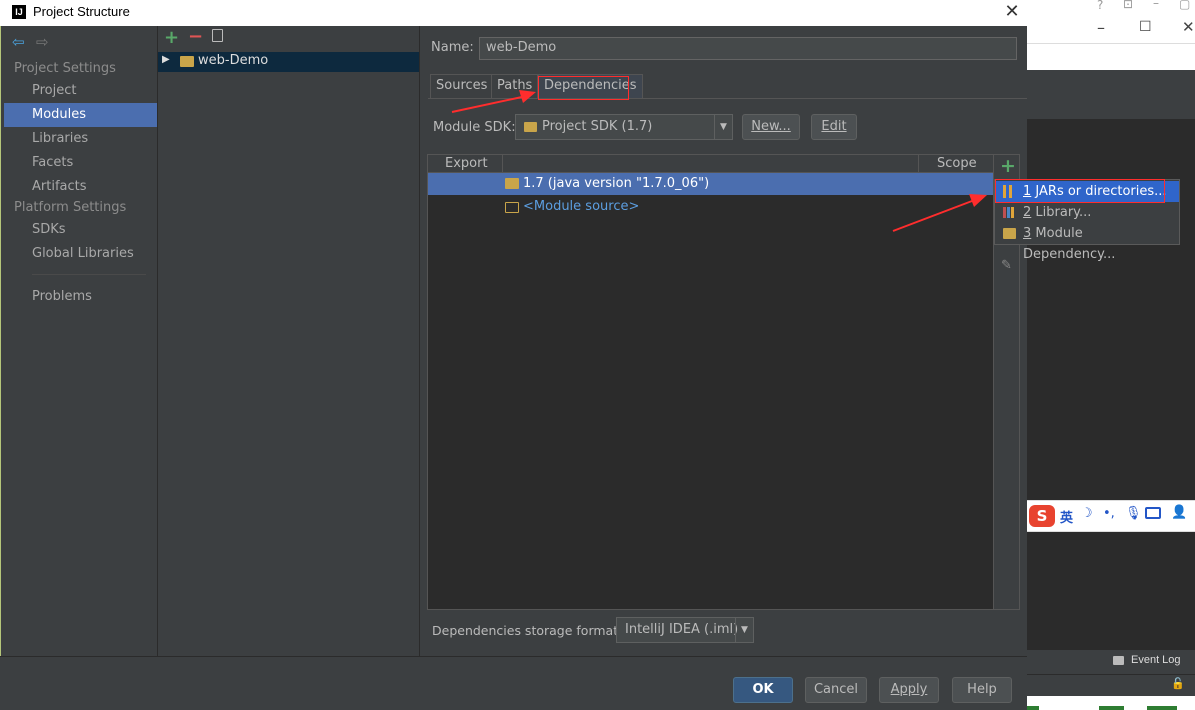 Image resolution: width=1195 pixels, height=710 pixels. Describe the element at coordinates (719, 161) in the screenshot. I see `annotation-arrows` at that location.